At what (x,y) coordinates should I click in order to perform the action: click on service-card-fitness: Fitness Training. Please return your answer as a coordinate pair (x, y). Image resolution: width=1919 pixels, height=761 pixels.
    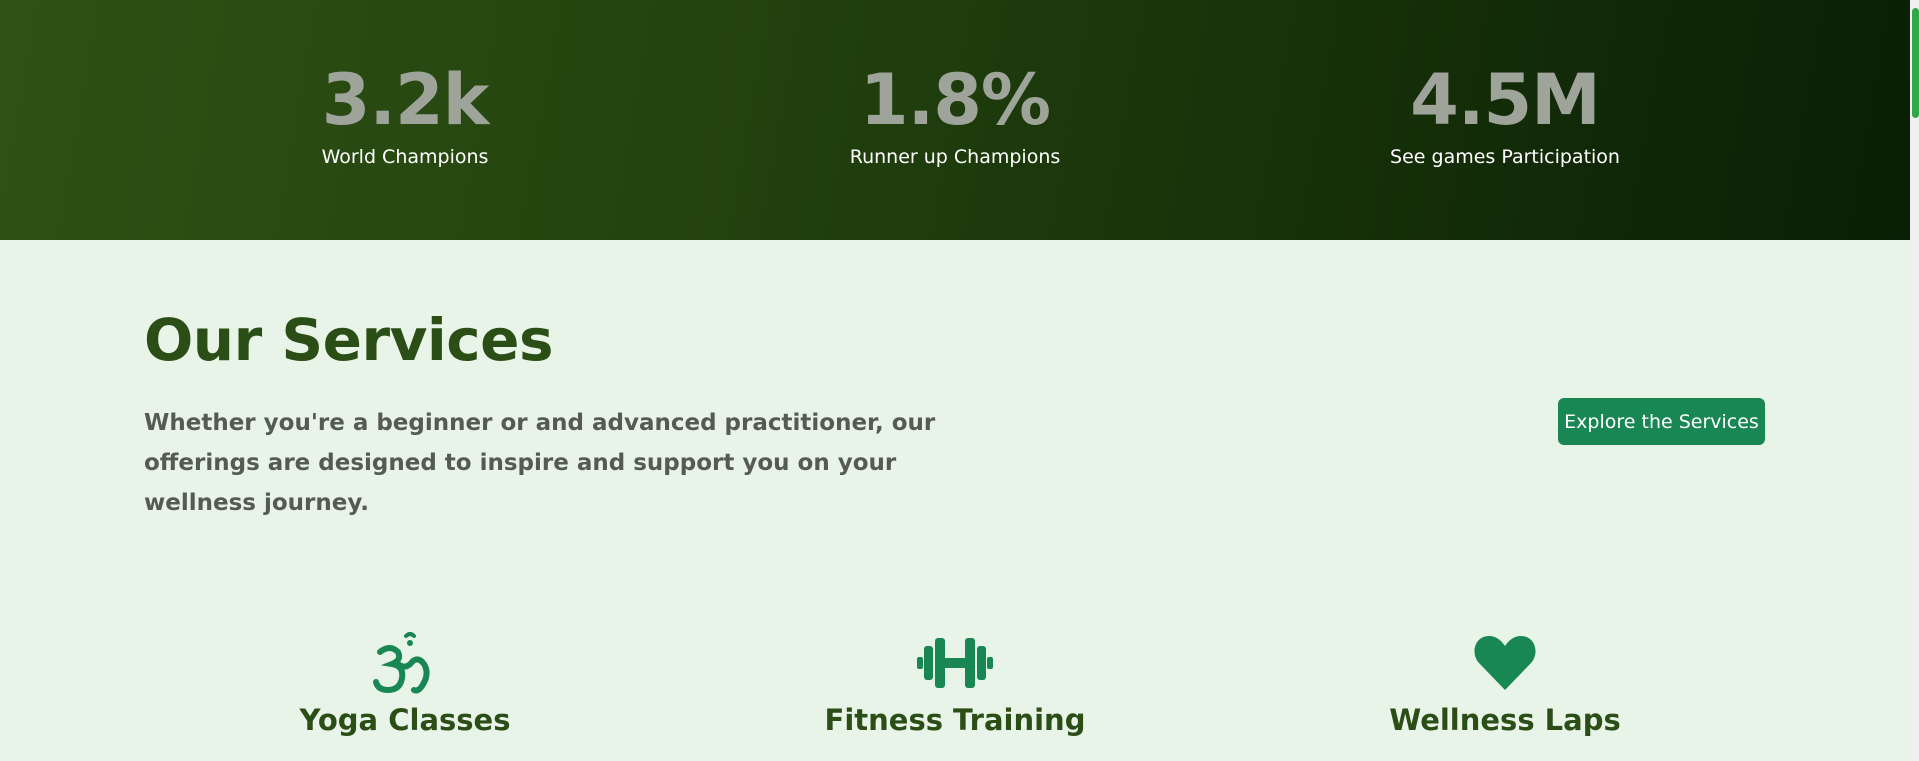
    Looking at the image, I should click on (955, 685).